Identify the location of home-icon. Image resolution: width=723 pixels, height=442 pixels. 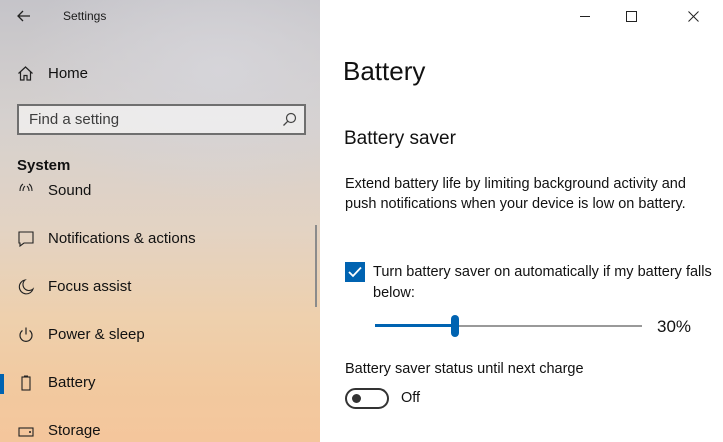
(25, 73).